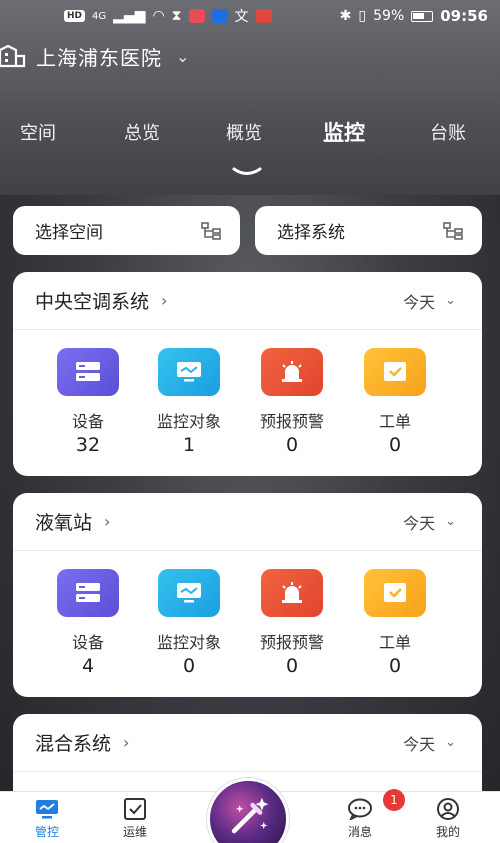 Image resolution: width=500 pixels, height=843 pixels. What do you see at coordinates (46, 832) in the screenshot?
I see `nav-label: 管控` at bounding box center [46, 832].